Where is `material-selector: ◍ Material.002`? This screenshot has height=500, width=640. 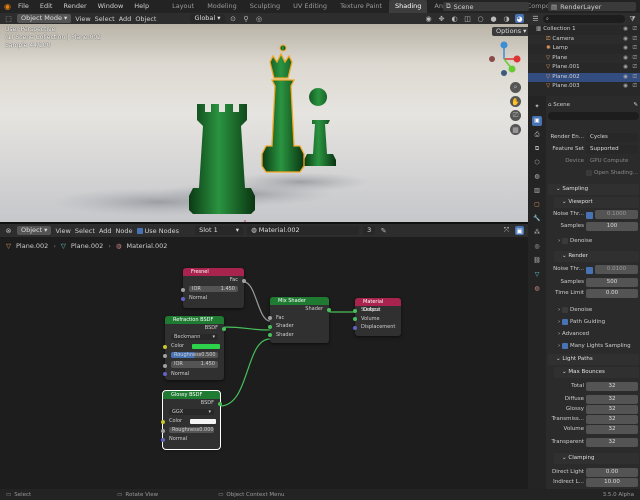
material-selector: ◍ Material.002 is located at coordinates (303, 230).